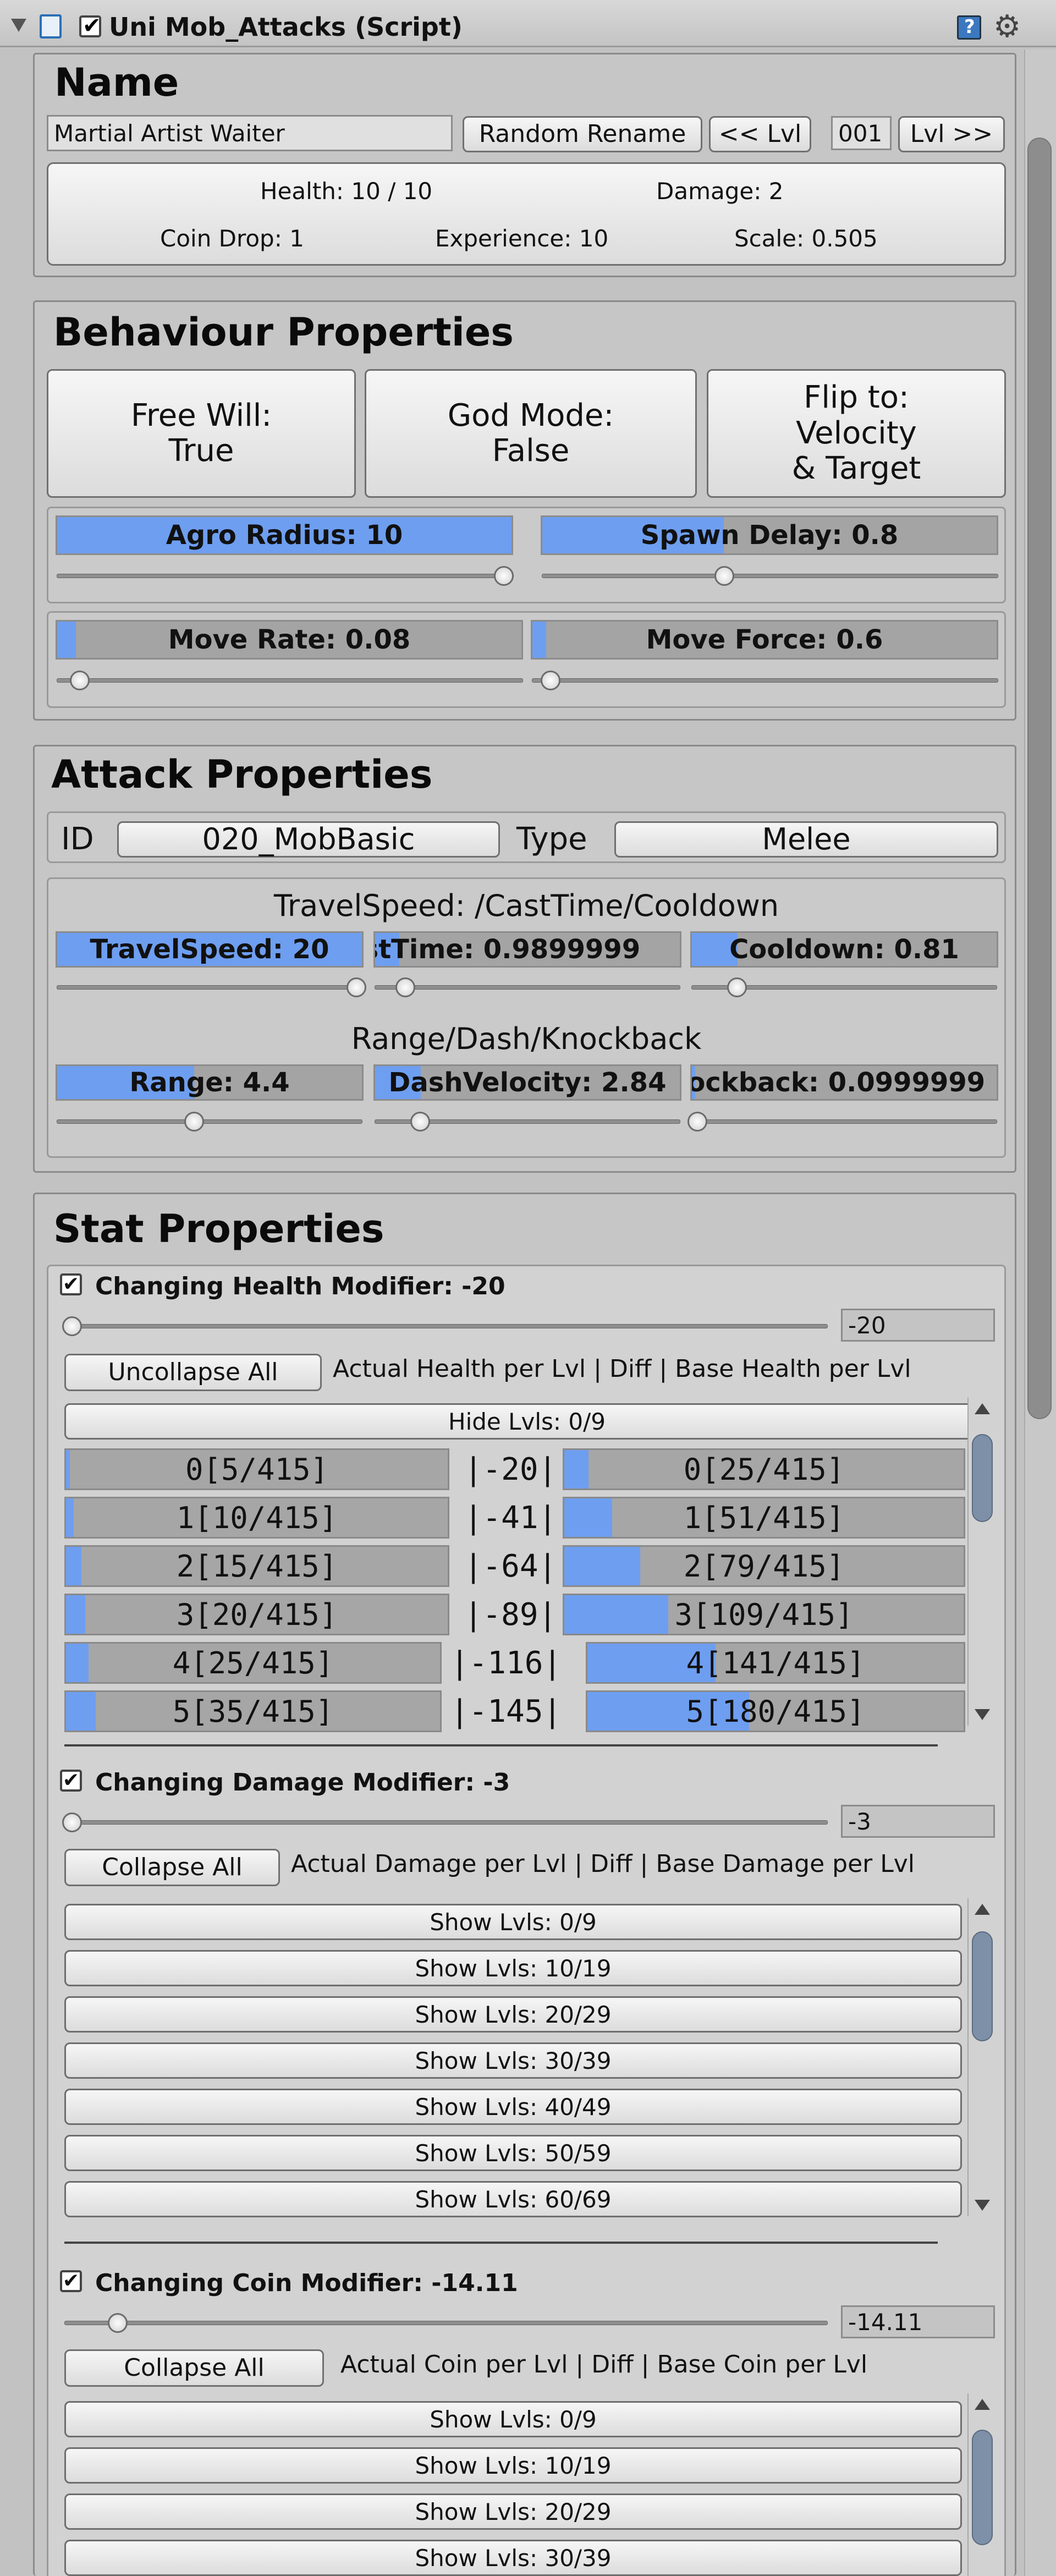  I want to click on prev-level-button: << Lvl, so click(760, 134).